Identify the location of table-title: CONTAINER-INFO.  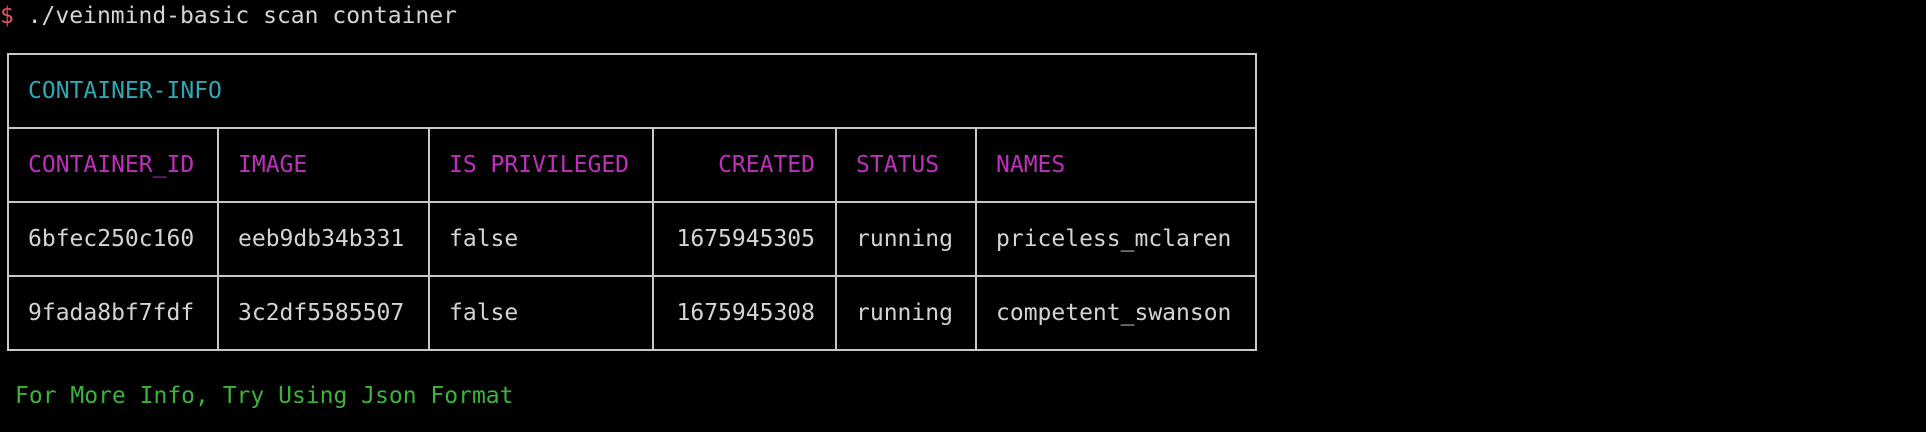
(632, 91).